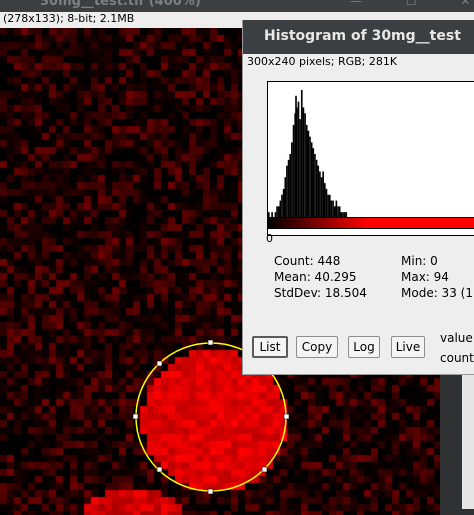 This screenshot has width=474, height=515. I want to click on copy-button: Copy, so click(317, 347).